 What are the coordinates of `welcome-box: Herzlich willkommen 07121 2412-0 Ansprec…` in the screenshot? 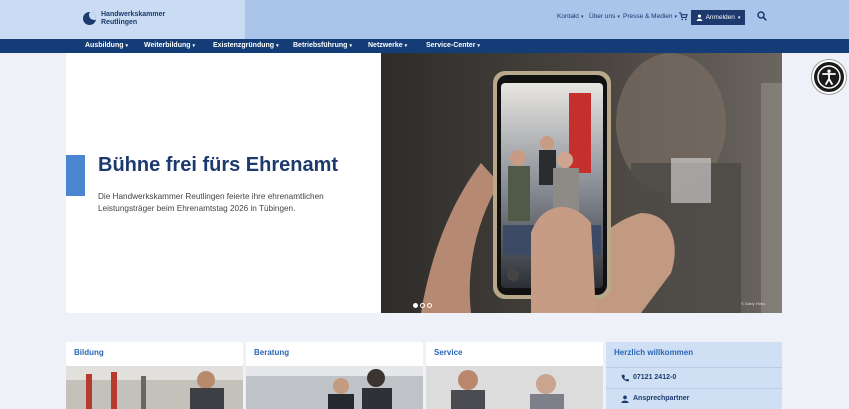 It's located at (694, 375).